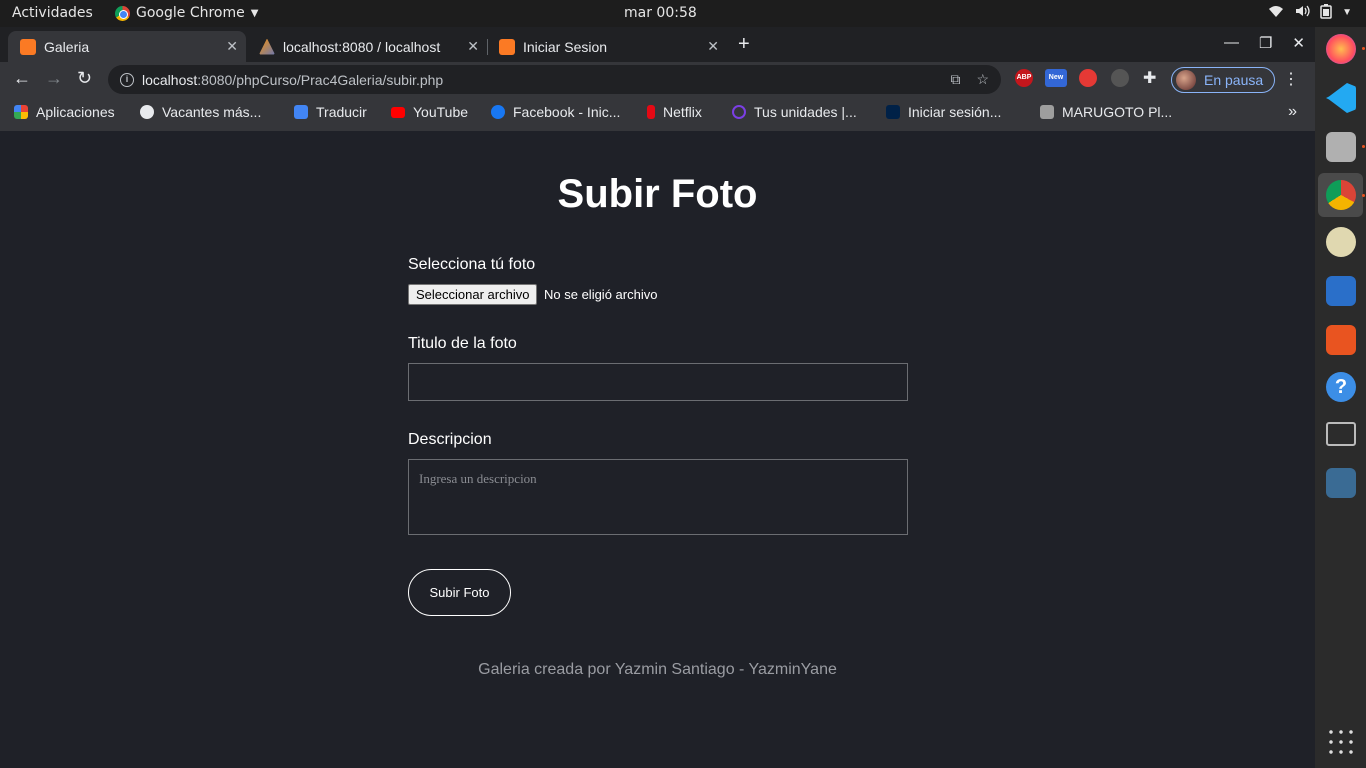  I want to click on restore-icon: ❐, so click(1265, 43).